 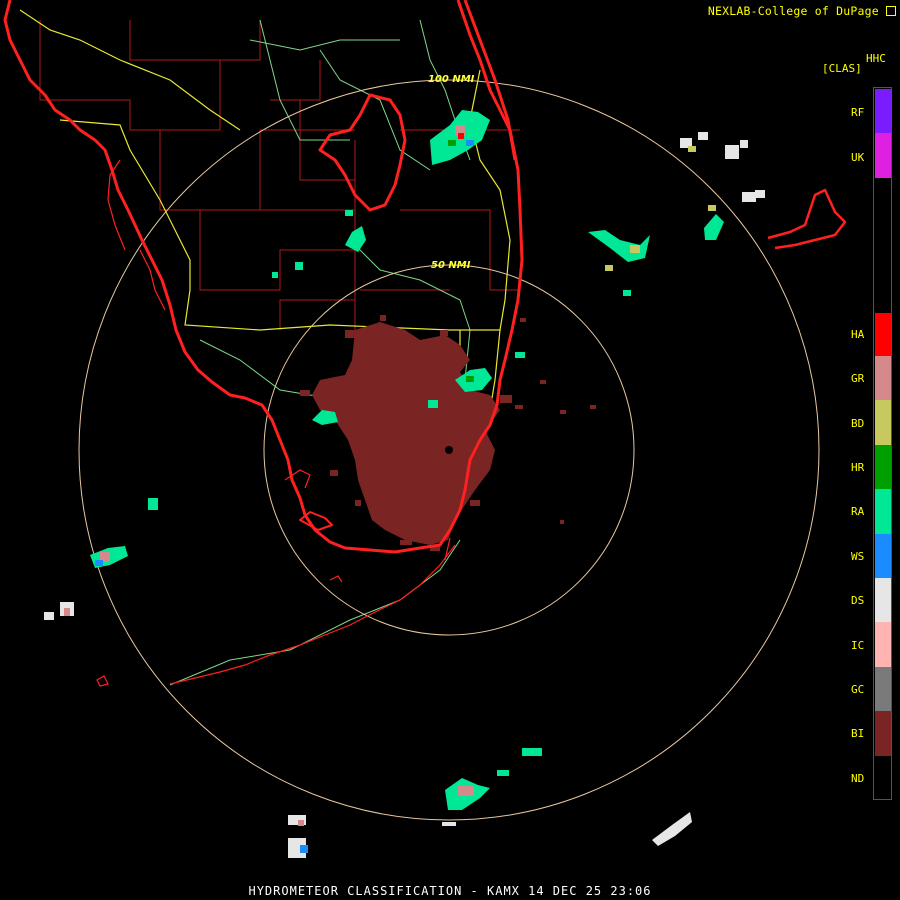 I want to click on legend-color-bar, so click(x=882, y=443).